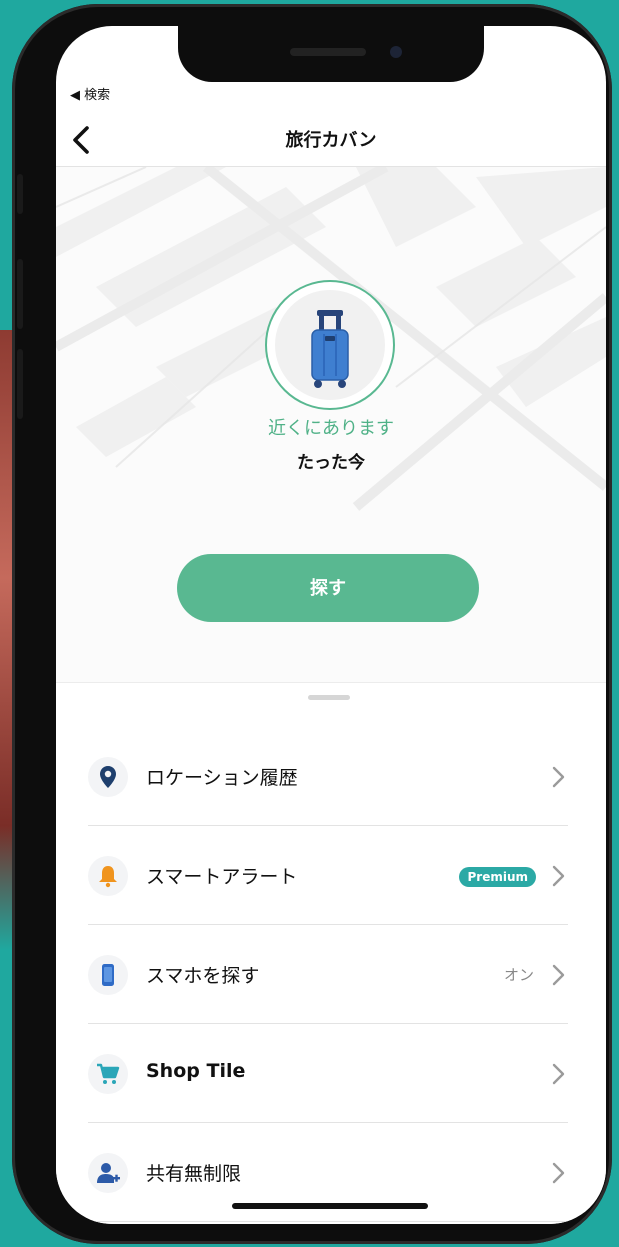  I want to click on page-title: 旅行カバン, so click(331, 140).